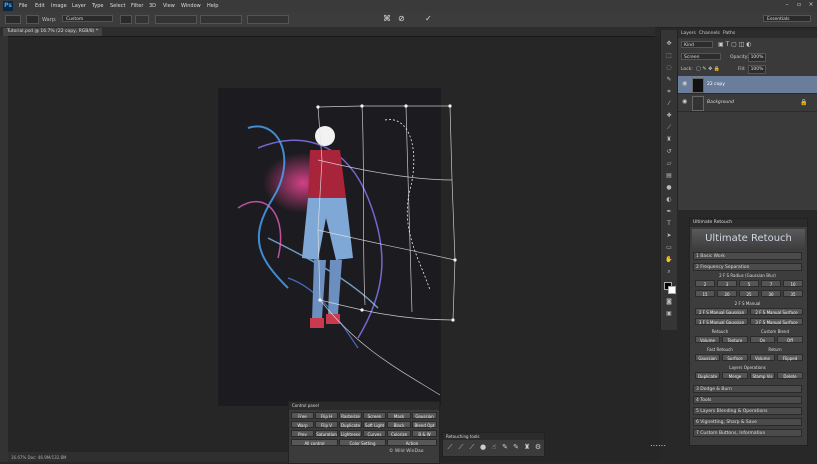  Describe the element at coordinates (721, 321) in the screenshot. I see `fs-manual-gaussian-3-button: 3 F S Manual Gaussian` at that location.